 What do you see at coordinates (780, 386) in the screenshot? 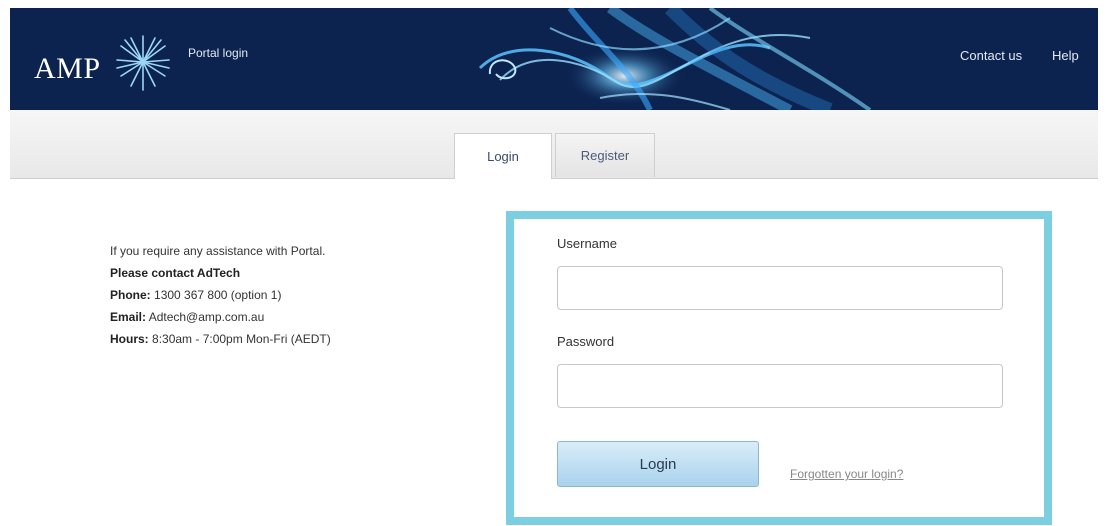
I see `password-input` at bounding box center [780, 386].